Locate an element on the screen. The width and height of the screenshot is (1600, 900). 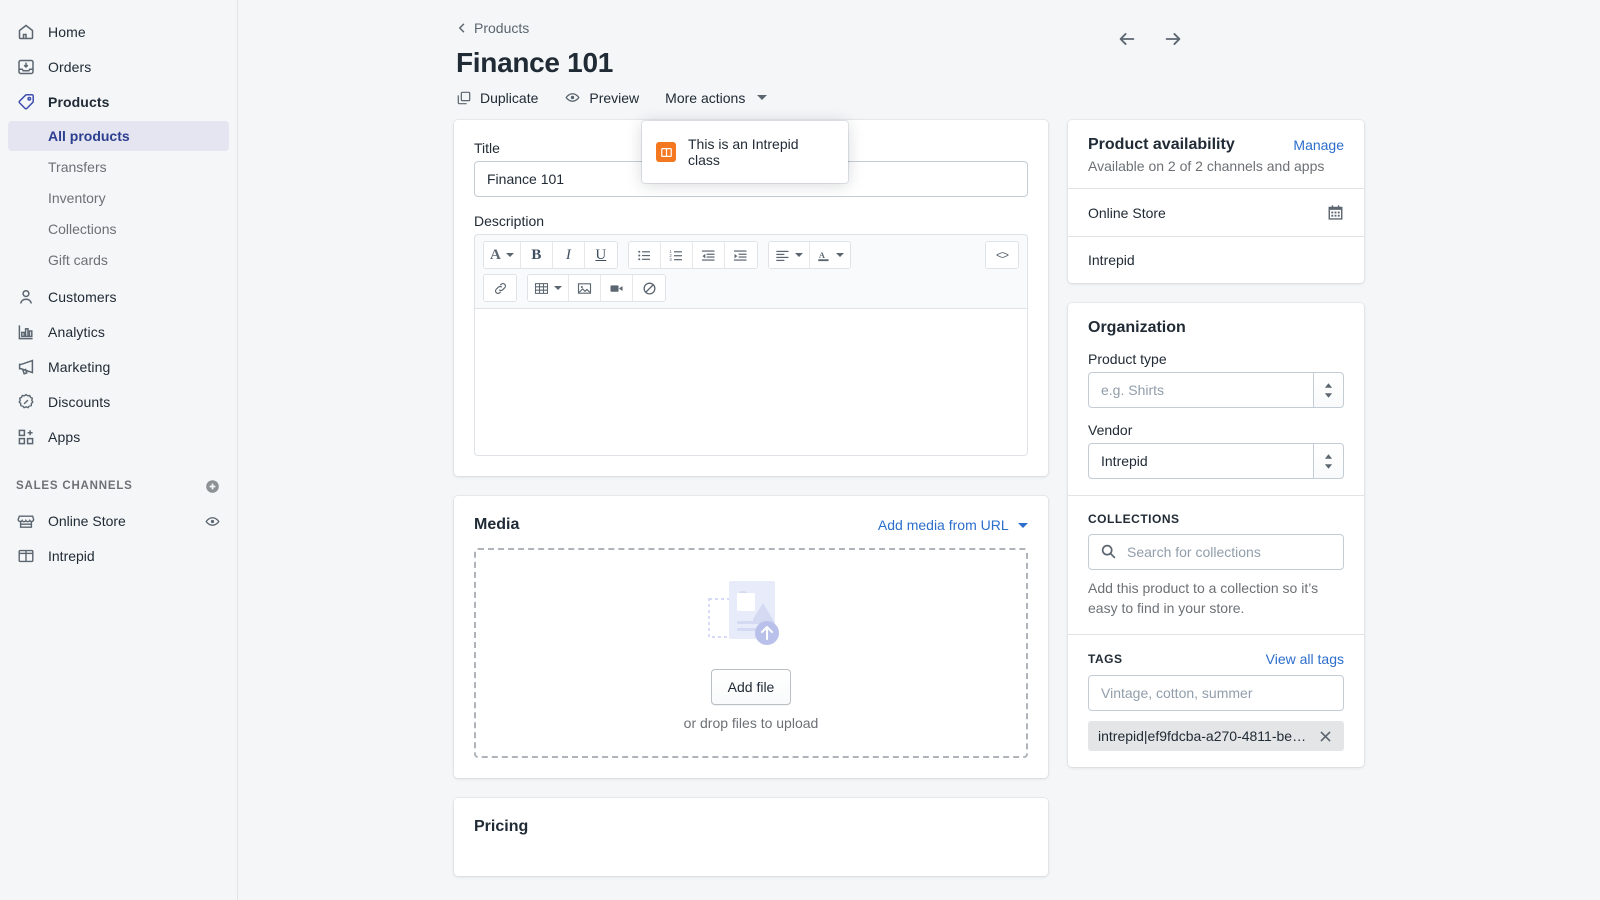
vendor-stepper is located at coordinates (1328, 461).